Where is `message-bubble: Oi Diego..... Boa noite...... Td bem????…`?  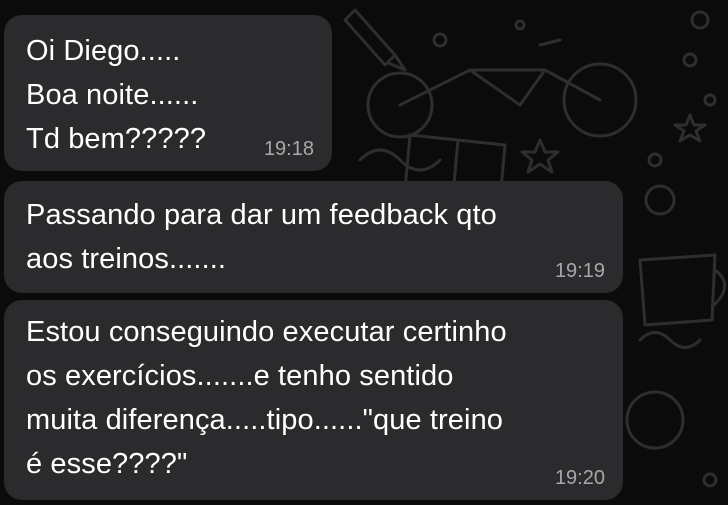 message-bubble: Oi Diego..... Boa noite...... Td bem????… is located at coordinates (168, 93).